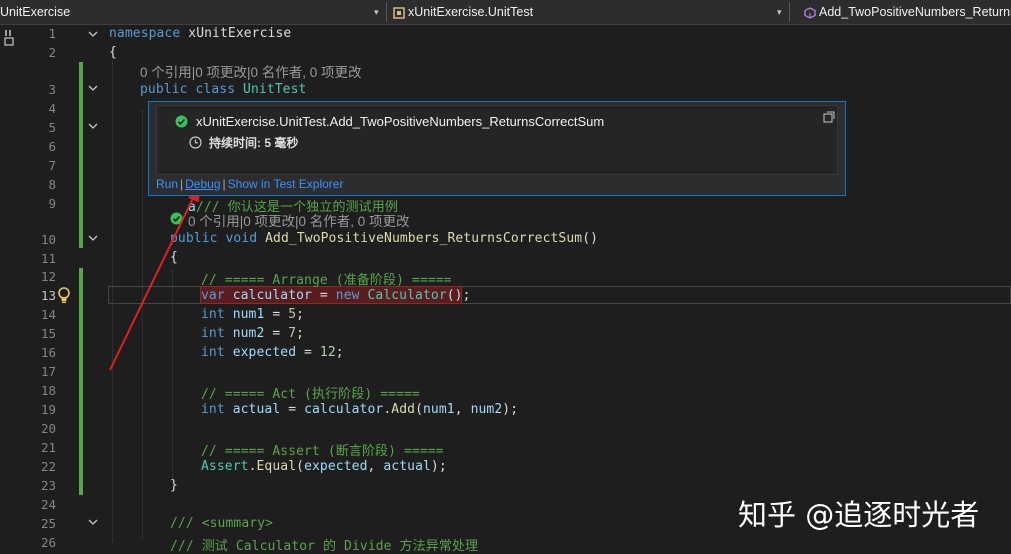 The height and width of the screenshot is (554, 1011). Describe the element at coordinates (310, 392) in the screenshot. I see `code-line: // ===== Act (执行阶段) =====` at that location.